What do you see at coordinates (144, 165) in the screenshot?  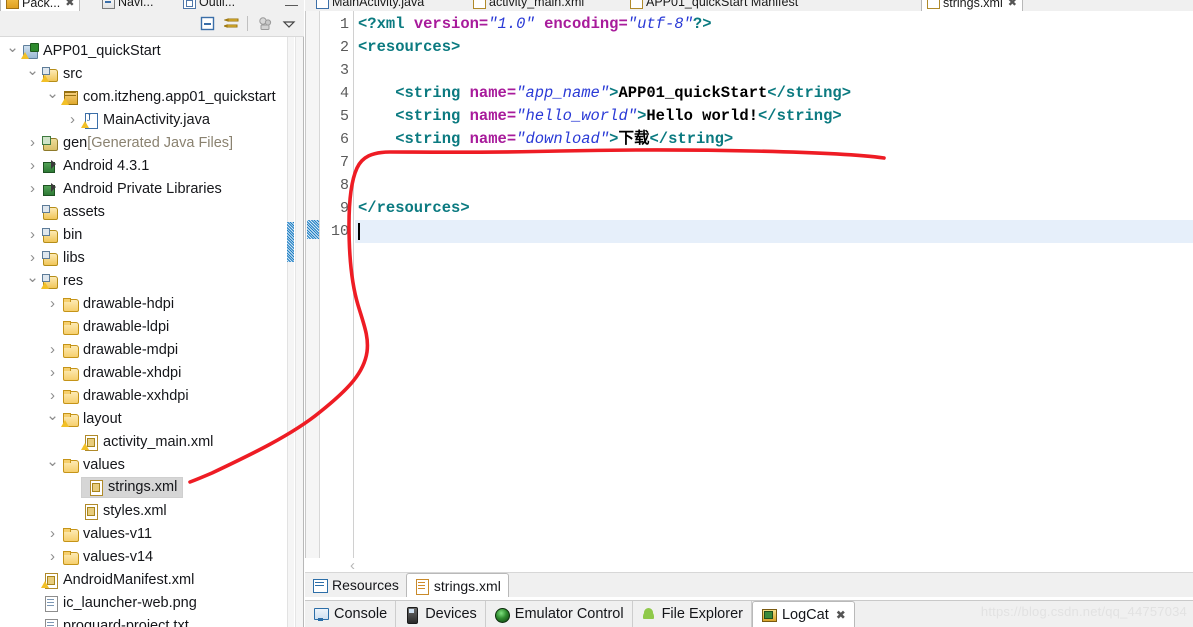 I see `tree-item: Android 4.3.1` at bounding box center [144, 165].